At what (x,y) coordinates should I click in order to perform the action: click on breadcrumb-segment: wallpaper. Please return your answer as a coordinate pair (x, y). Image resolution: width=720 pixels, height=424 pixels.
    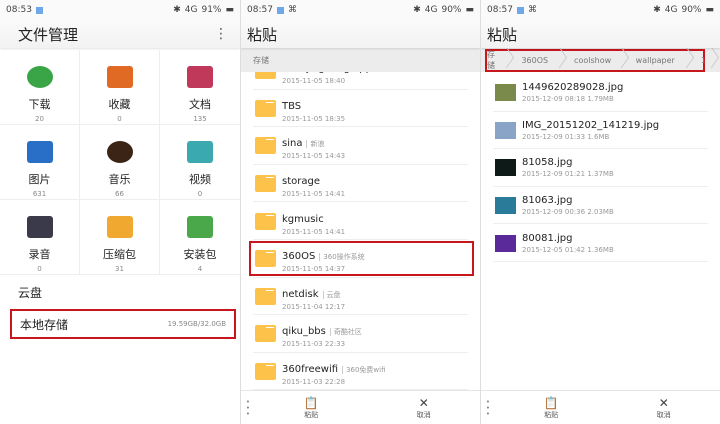
    Looking at the image, I should click on (662, 60).